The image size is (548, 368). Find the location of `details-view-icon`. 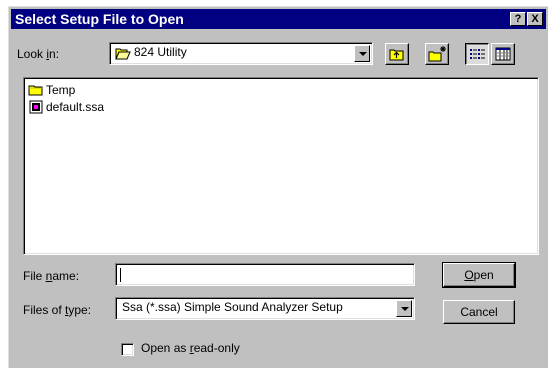

details-view-icon is located at coordinates (503, 54).